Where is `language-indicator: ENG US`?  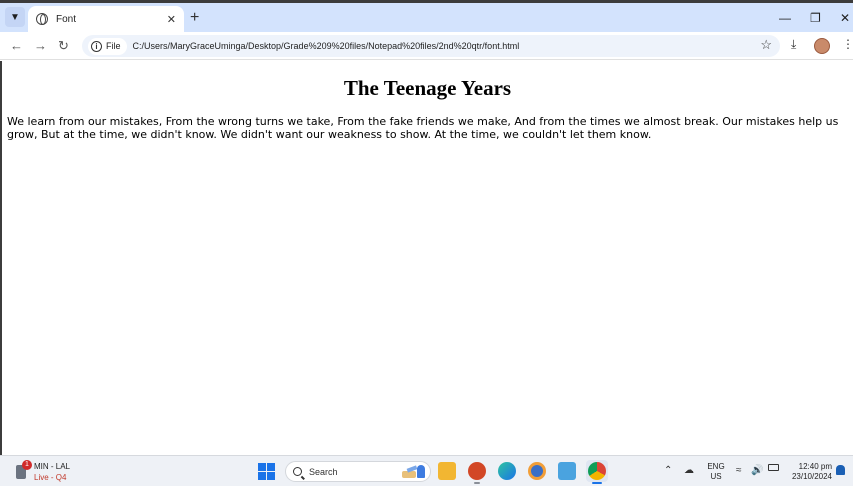 language-indicator: ENG US is located at coordinates (716, 472).